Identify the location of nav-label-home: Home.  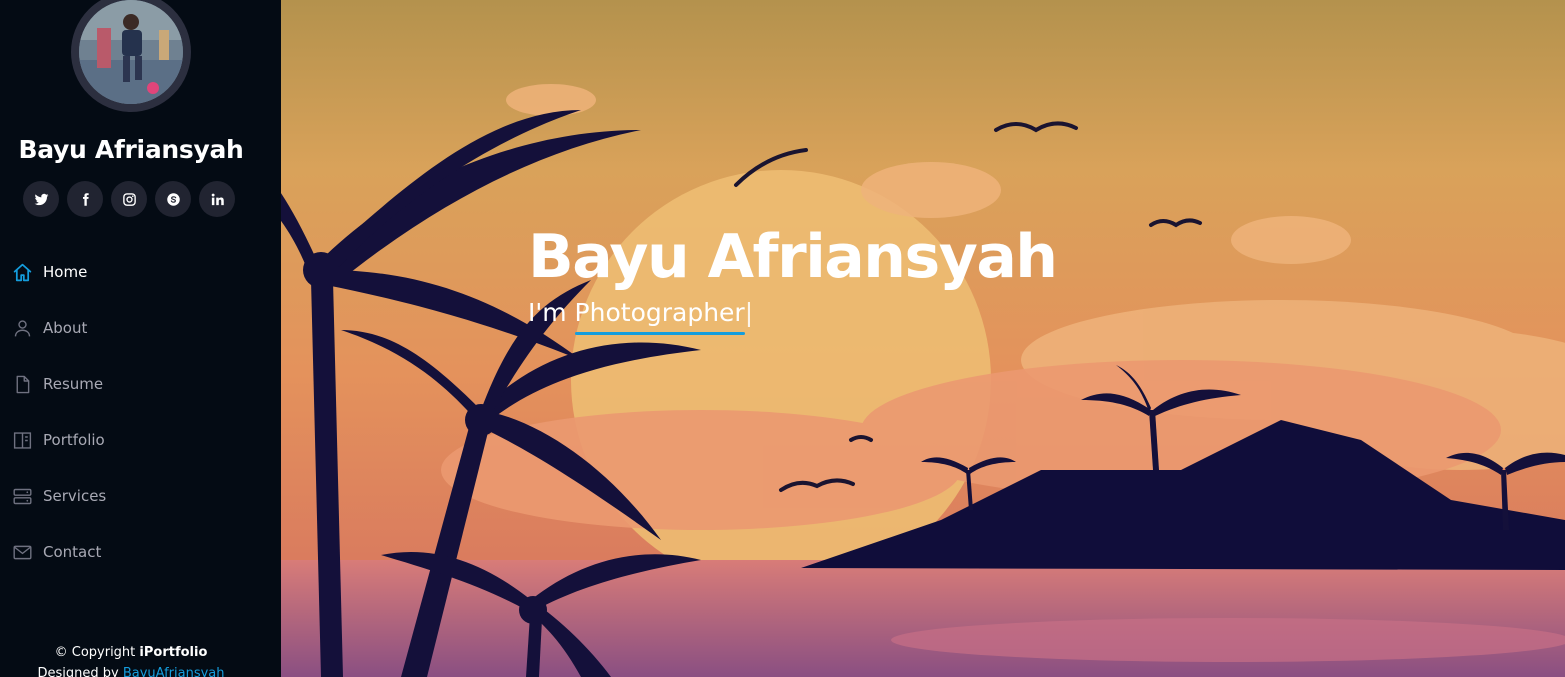
(65, 272).